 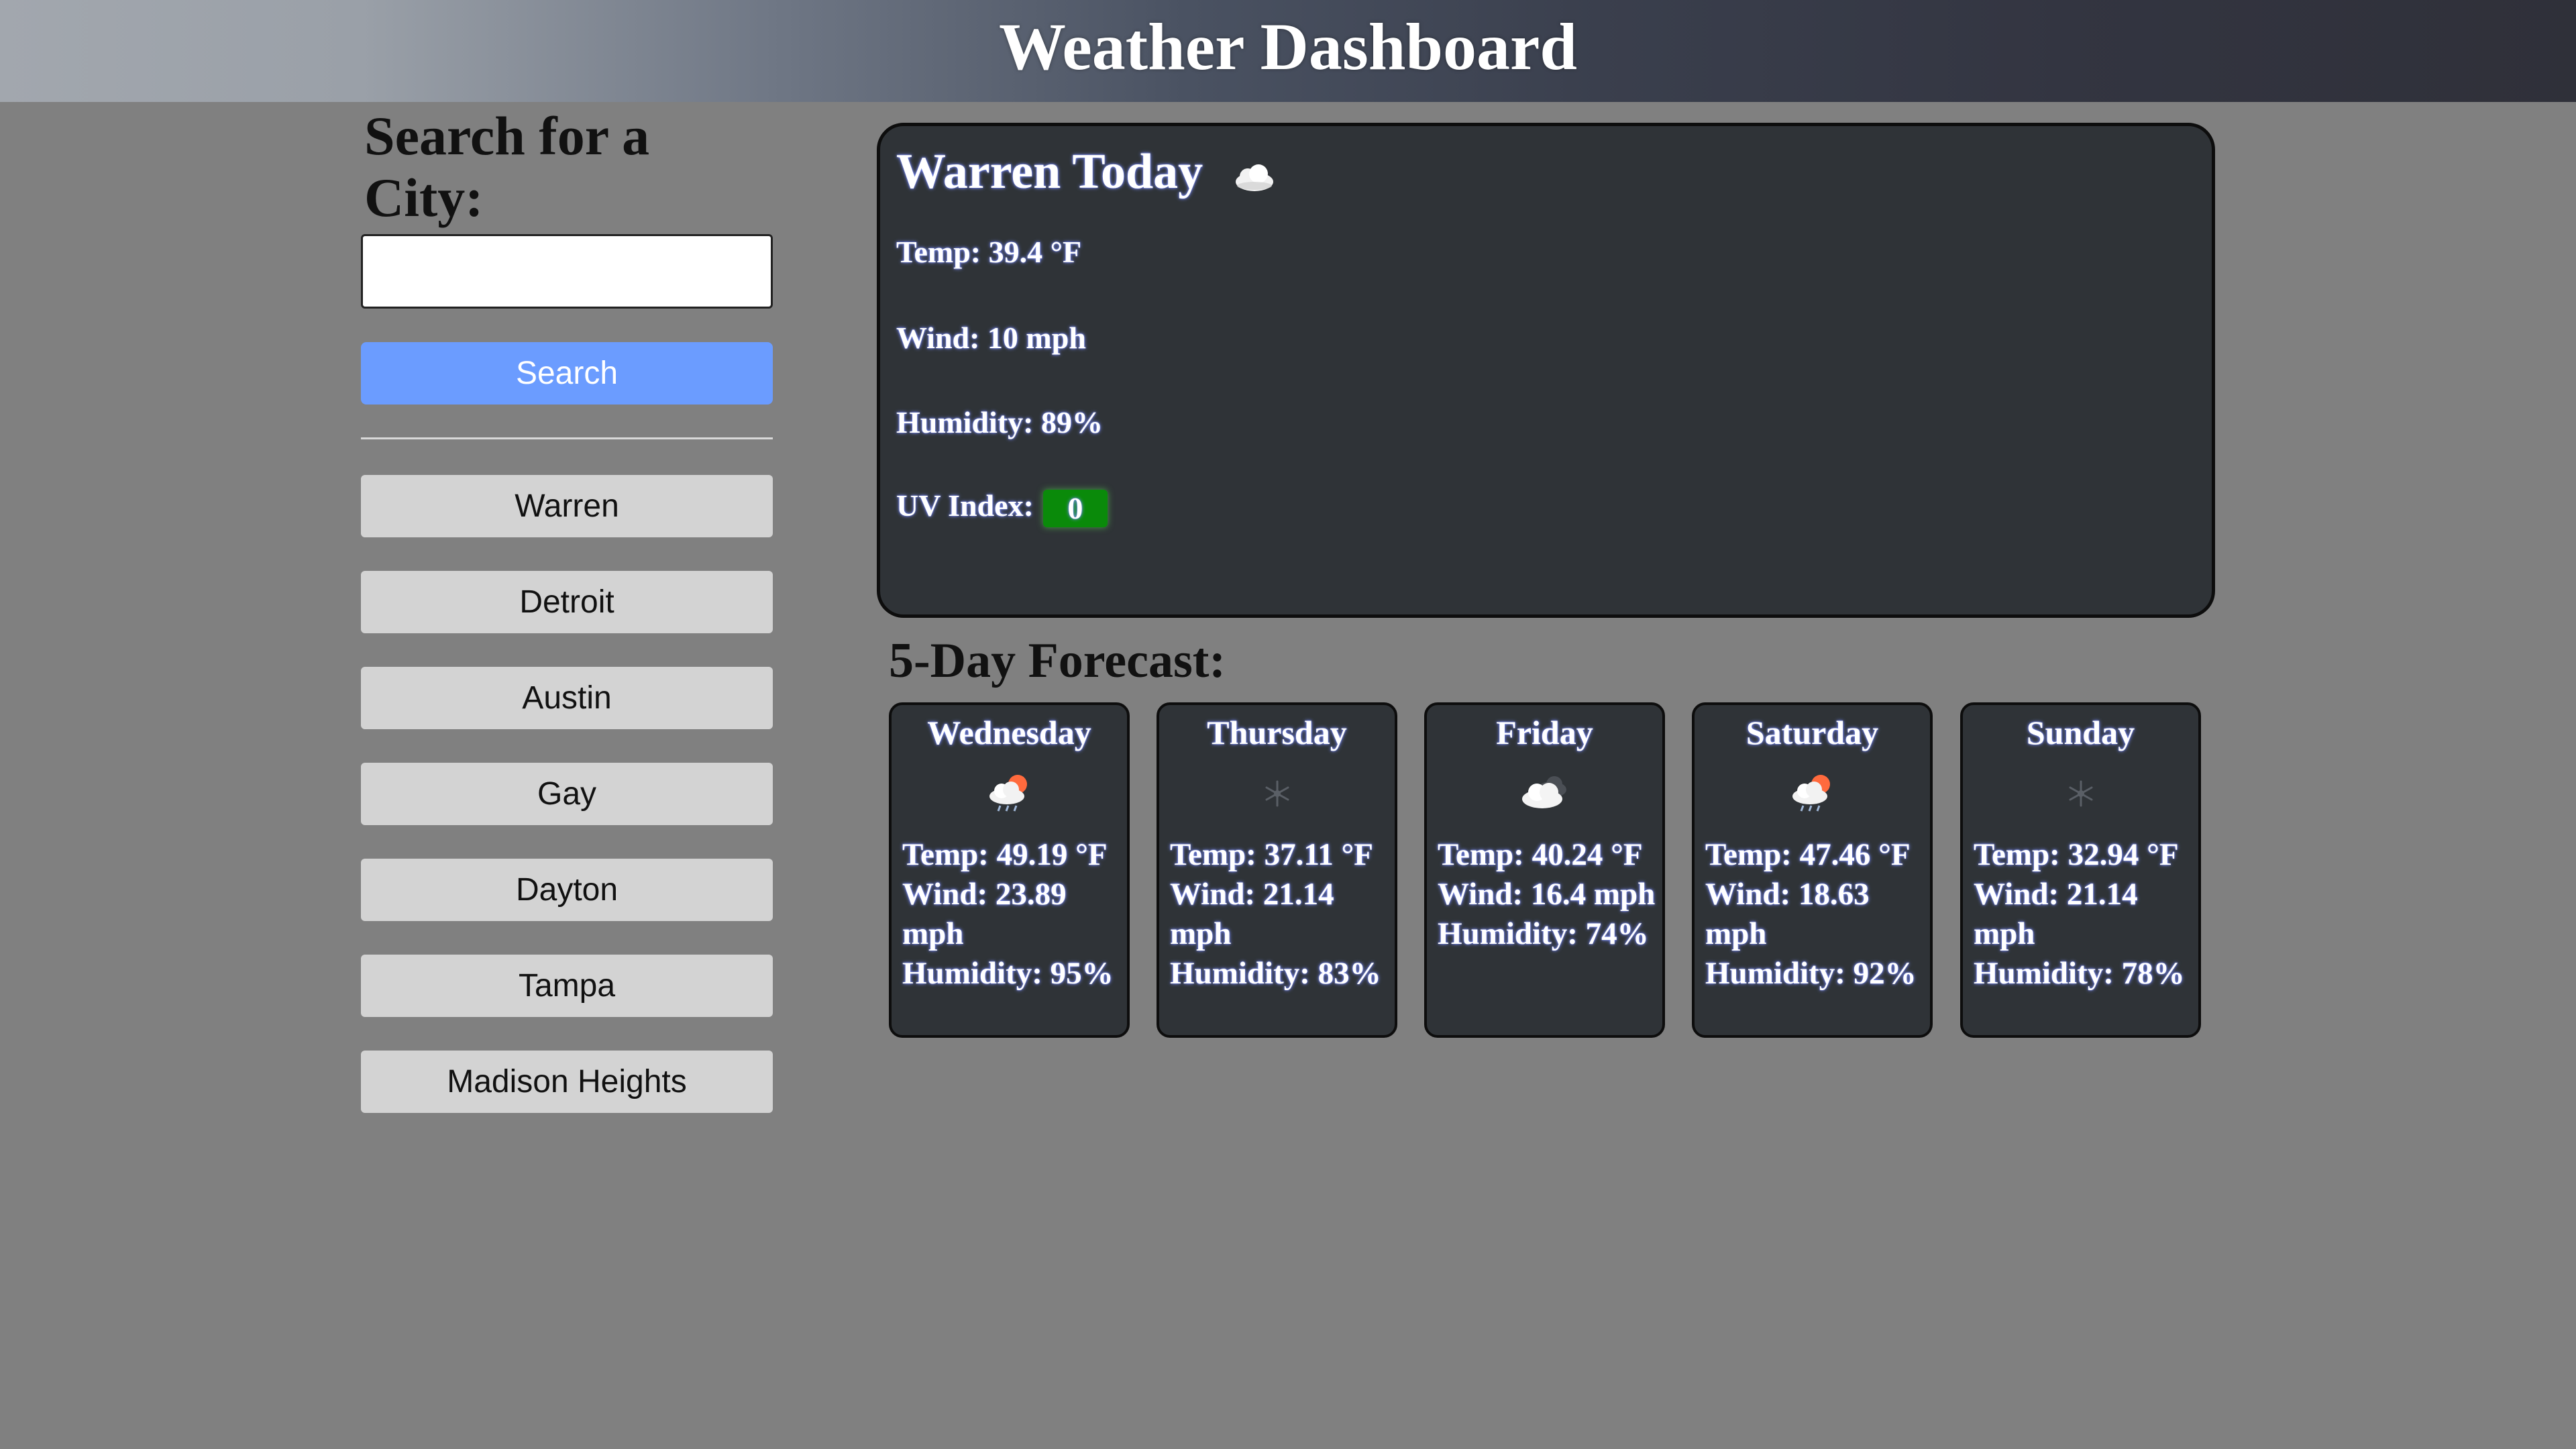 I want to click on current-uv: UV Index: 0, so click(x=1002, y=507).